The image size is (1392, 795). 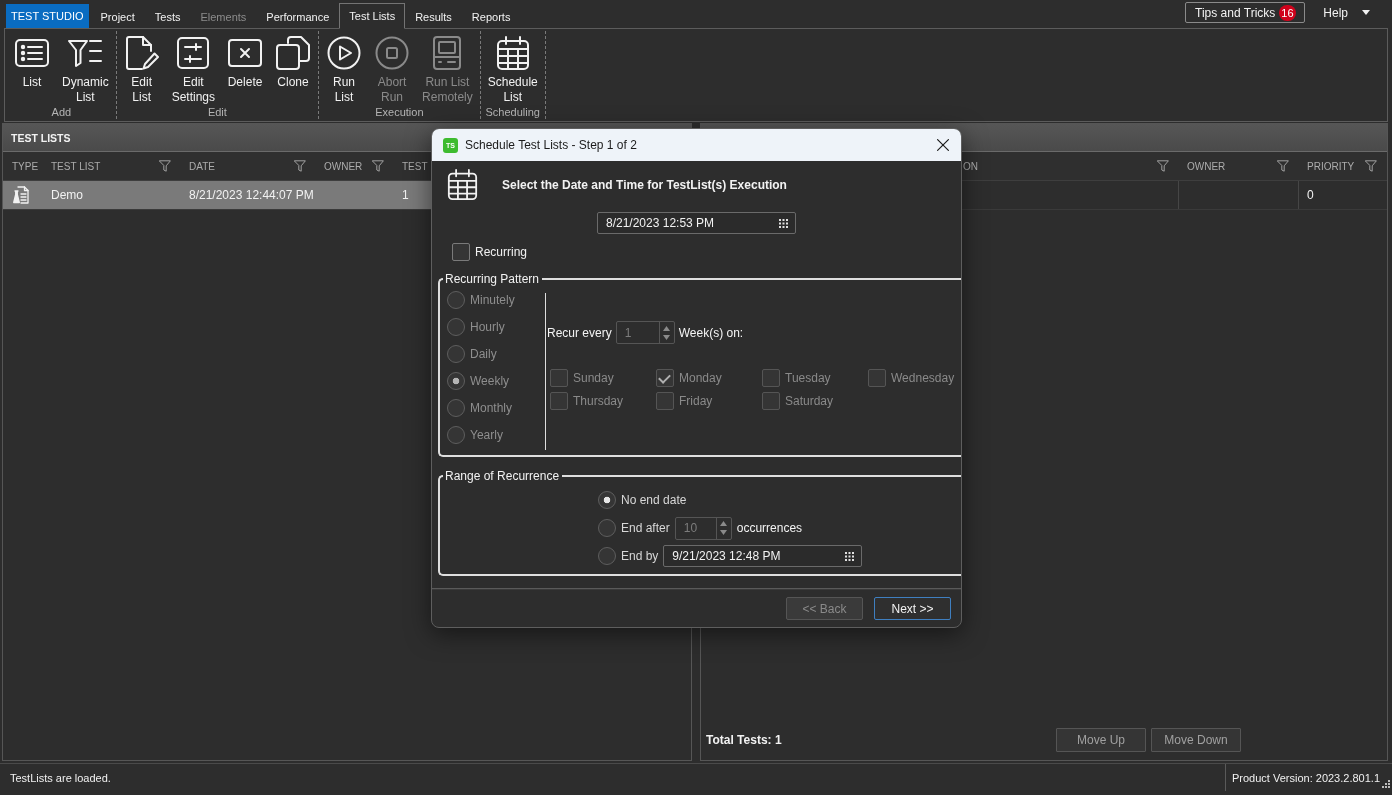 I want to click on dialog-title: Schedule Test Lists - Step 1 of 2, so click(x=551, y=145).